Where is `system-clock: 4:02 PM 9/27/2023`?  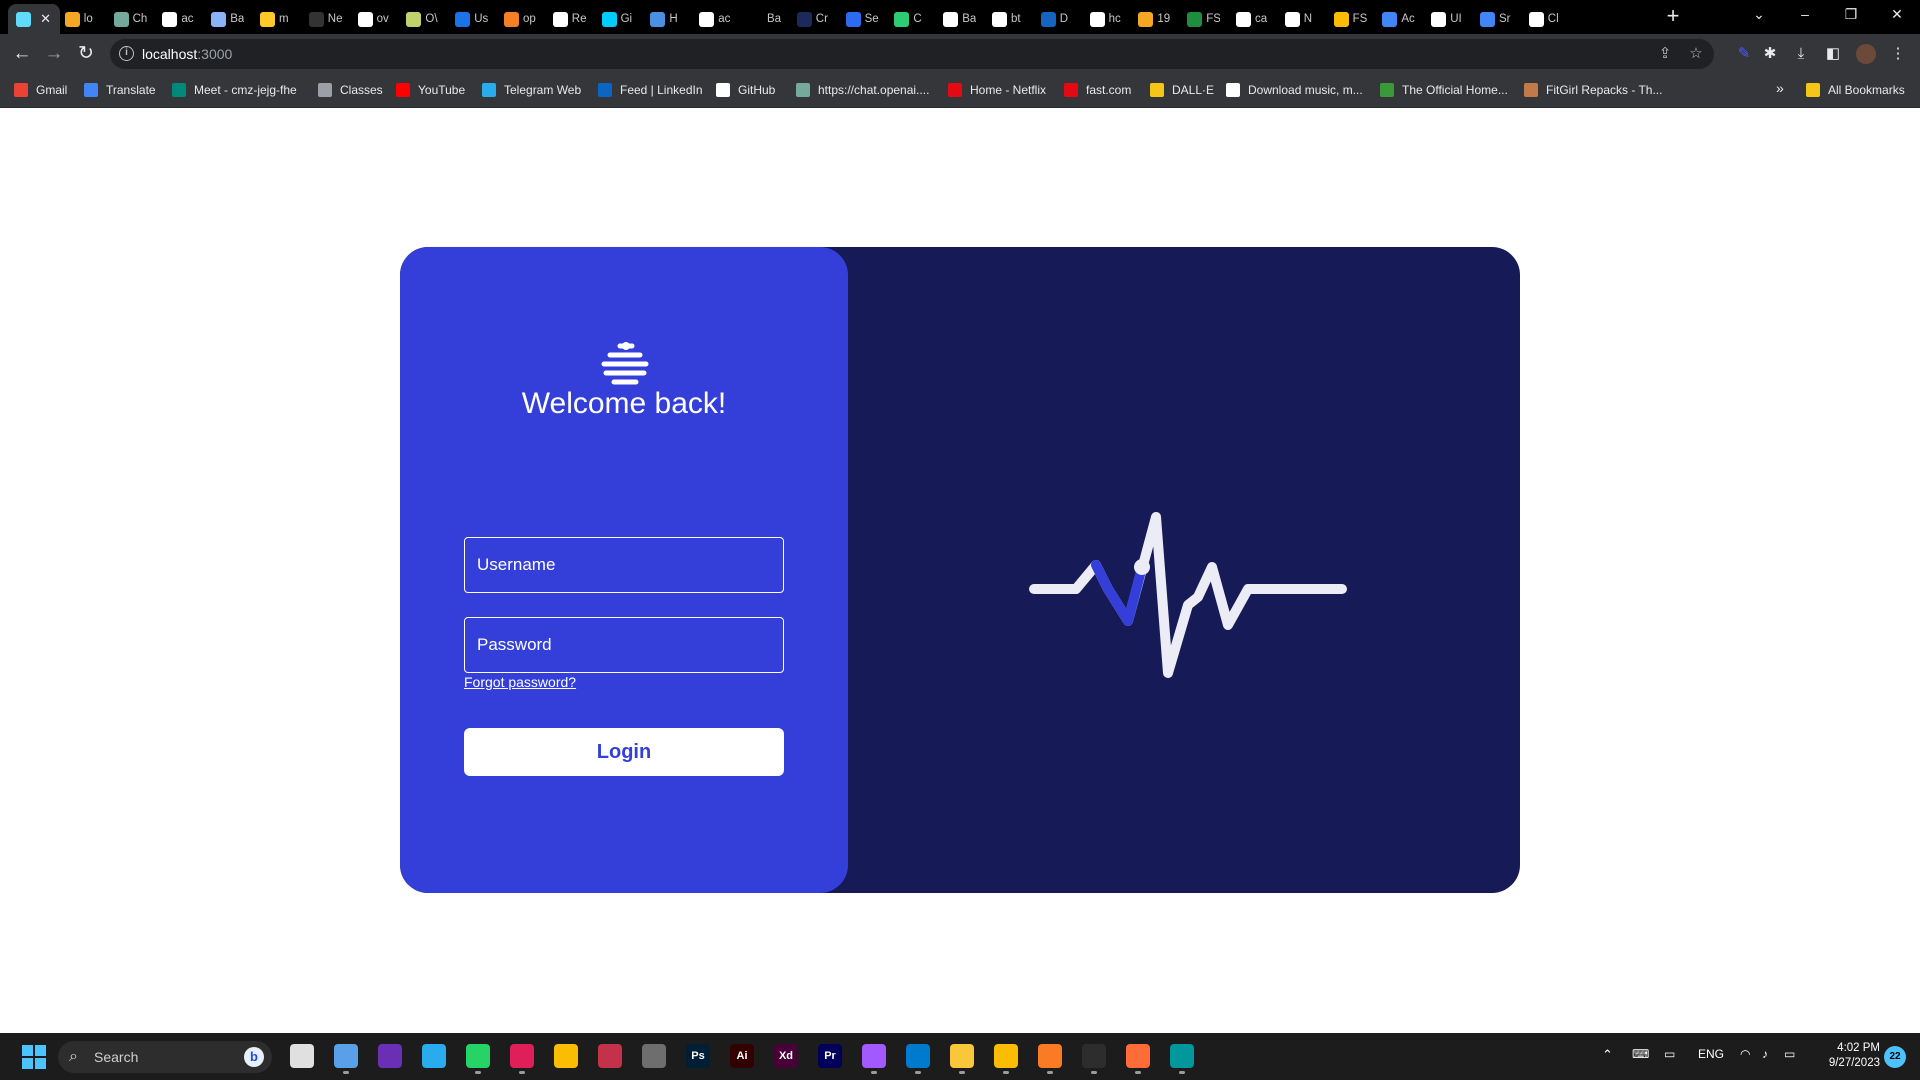
system-clock: 4:02 PM 9/27/2023 is located at coordinates (1850, 1056).